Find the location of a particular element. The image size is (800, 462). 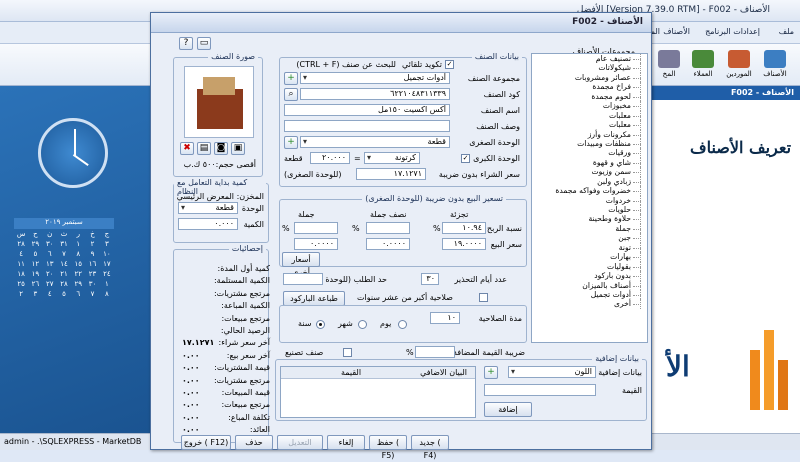

group-tree-item: أخرى is located at coordinates (589, 304).